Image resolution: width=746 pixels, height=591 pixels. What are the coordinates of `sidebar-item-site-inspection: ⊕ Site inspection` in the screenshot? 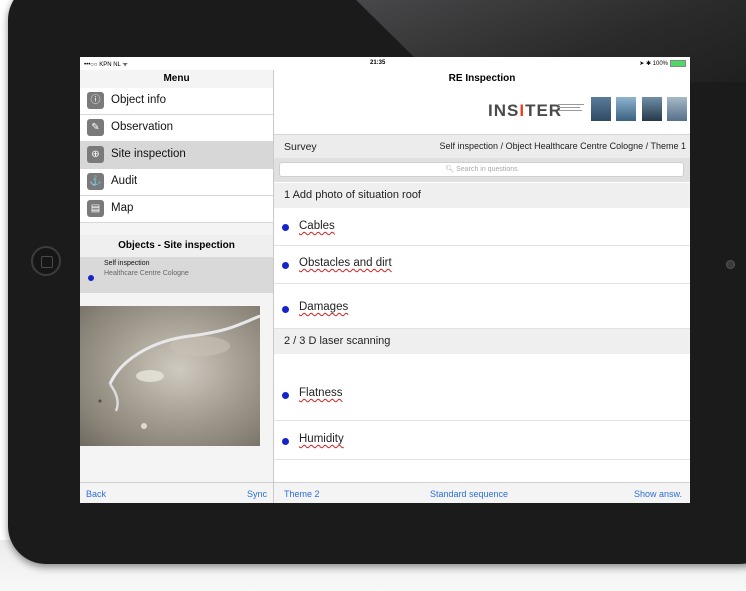 It's located at (176, 155).